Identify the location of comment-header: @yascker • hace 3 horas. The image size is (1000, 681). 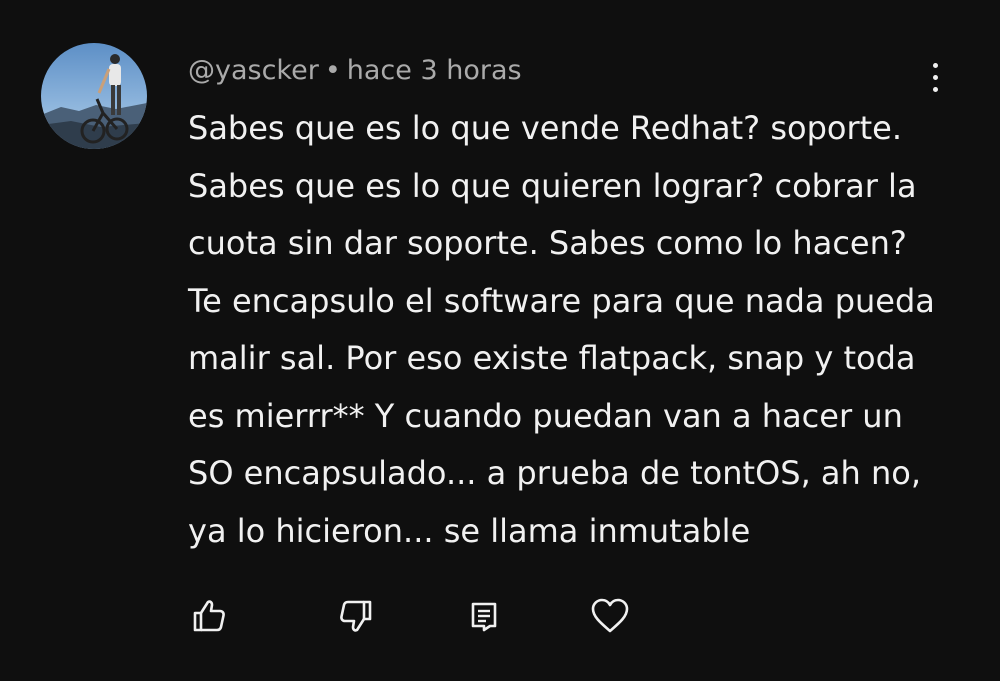
(355, 71).